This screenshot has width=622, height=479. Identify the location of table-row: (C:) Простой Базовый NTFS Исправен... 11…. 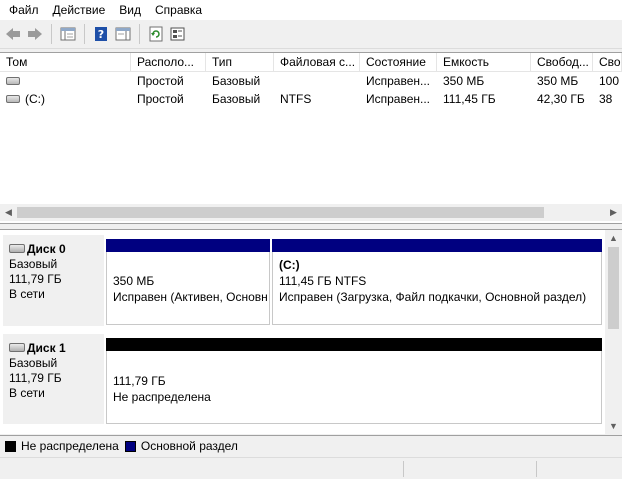
(311, 99).